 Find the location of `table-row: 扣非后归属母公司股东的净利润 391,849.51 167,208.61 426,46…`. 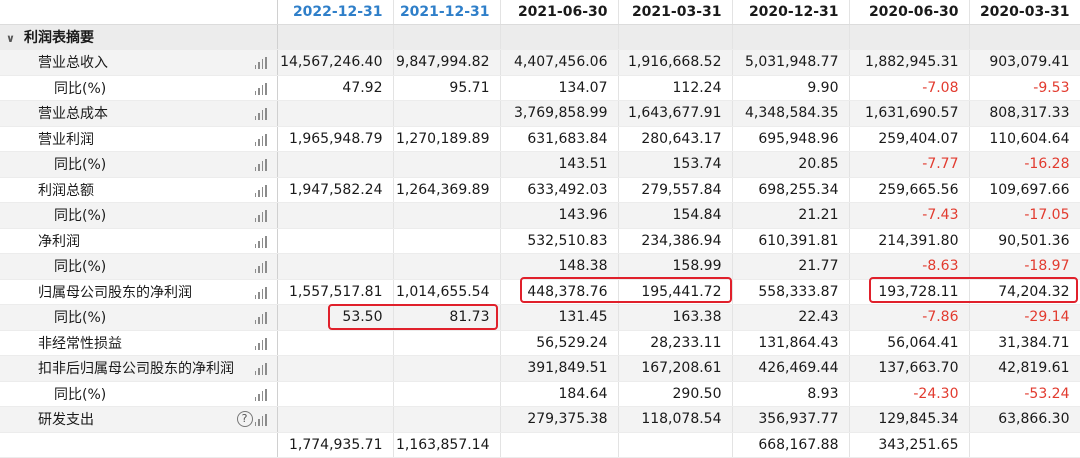

table-row: 扣非后归属母公司股东的净利润 391,849.51 167,208.61 426,46… is located at coordinates (540, 368).